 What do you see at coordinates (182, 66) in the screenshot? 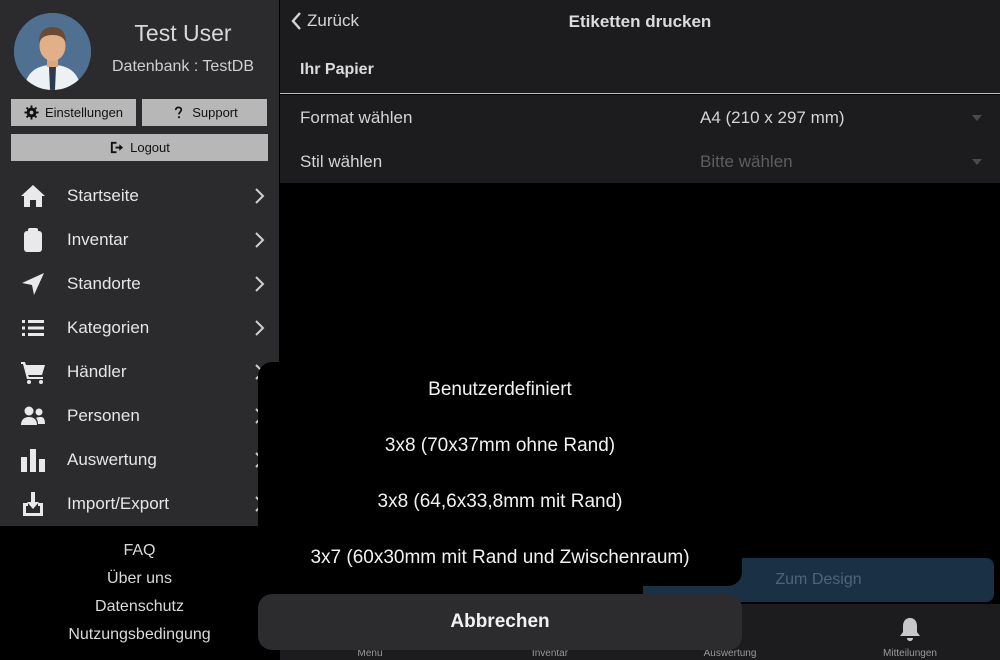
I see `database-name: Datenbank : TestDB` at bounding box center [182, 66].